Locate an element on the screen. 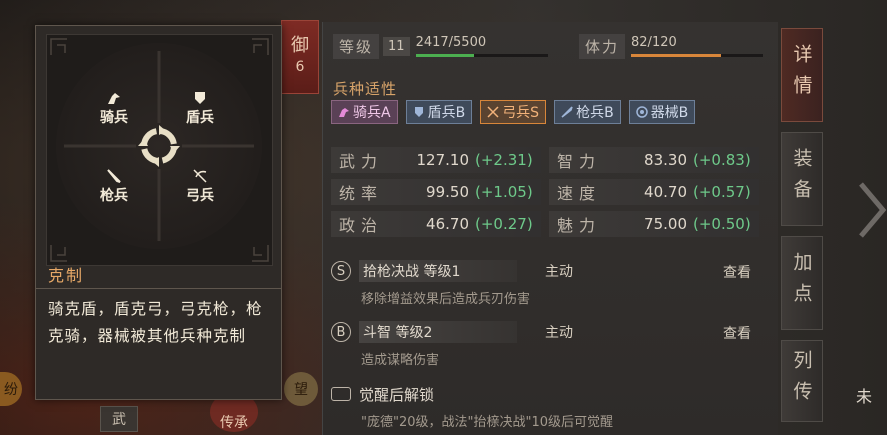 The width and height of the screenshot is (887, 435). attr-row: 统率 99.50 (+1.05) 速度 40.70 (+0.57) is located at coordinates (549, 192).